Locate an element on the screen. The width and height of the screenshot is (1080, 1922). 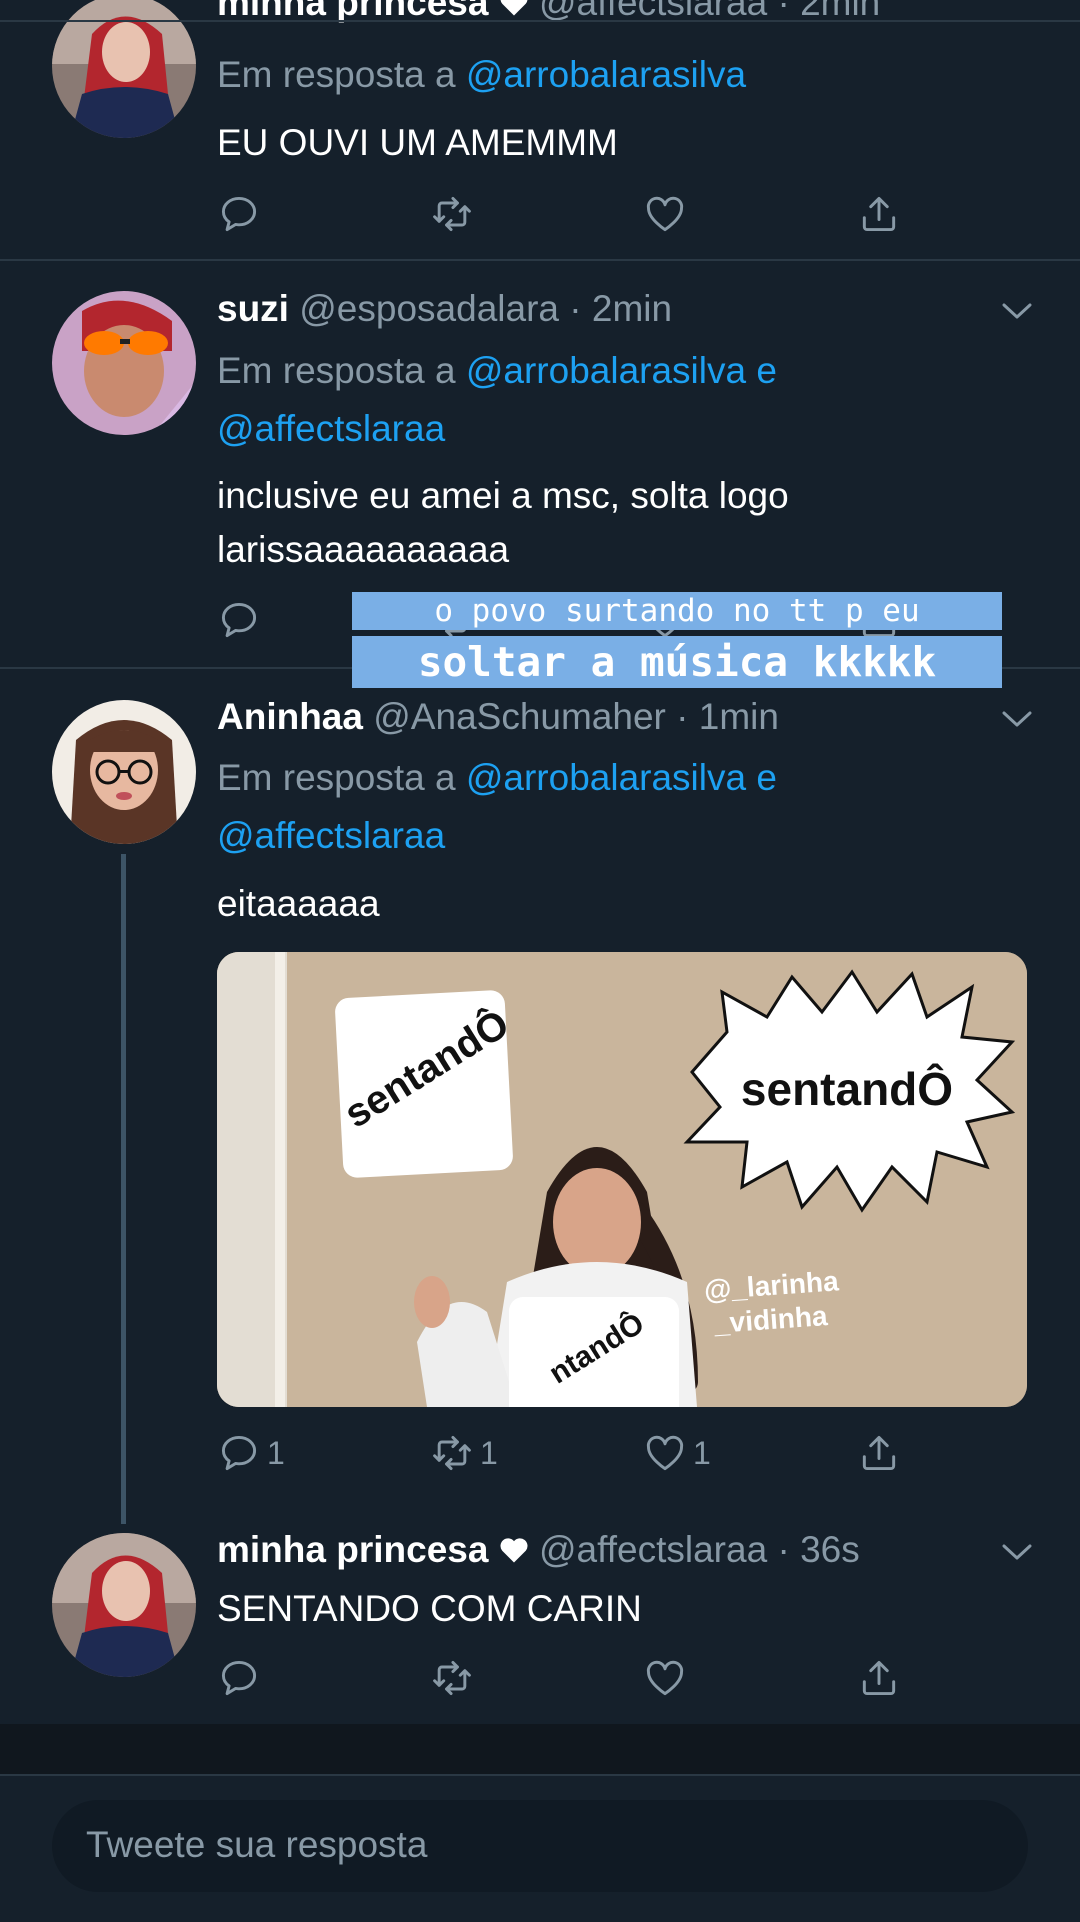
tweet-text: SENTANDO COM CARIN is located at coordinates (429, 1608).